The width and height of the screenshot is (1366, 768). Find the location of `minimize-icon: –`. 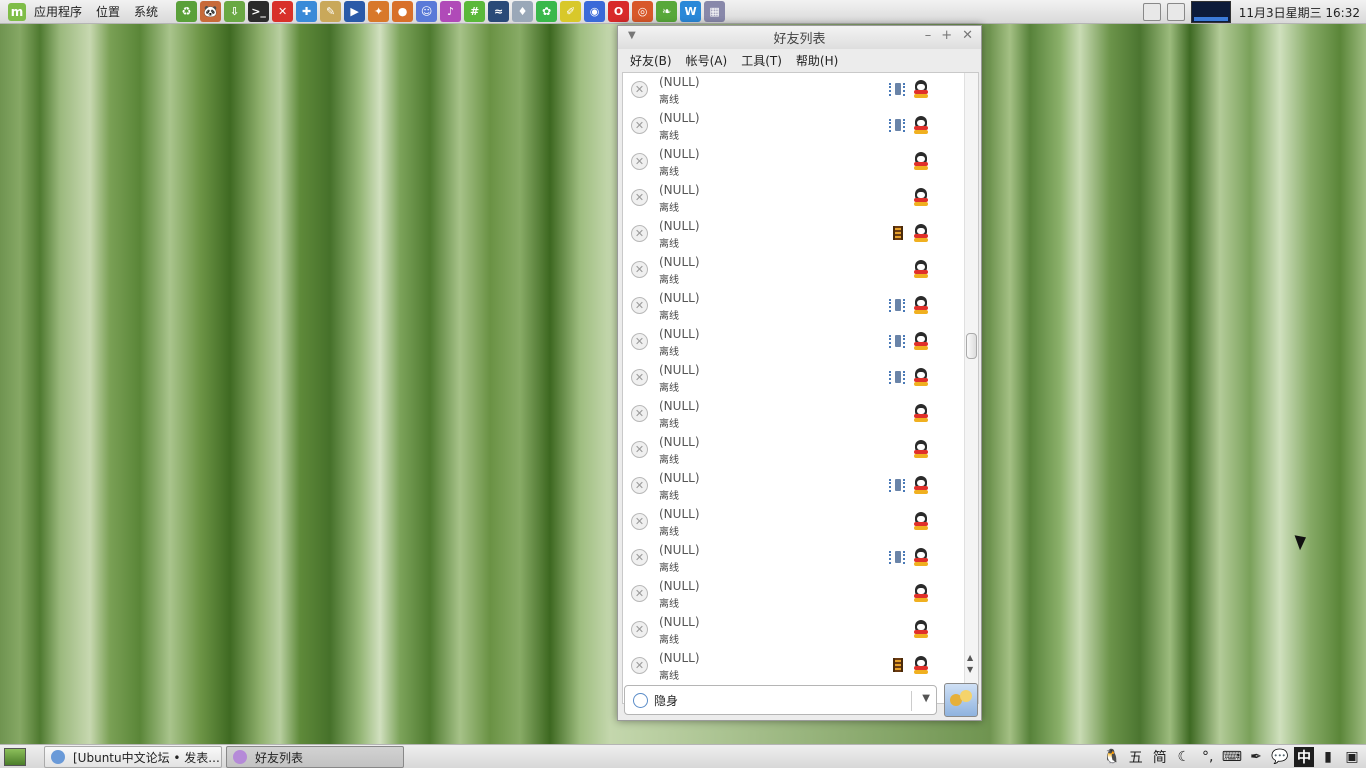

minimize-icon: – is located at coordinates (928, 35).